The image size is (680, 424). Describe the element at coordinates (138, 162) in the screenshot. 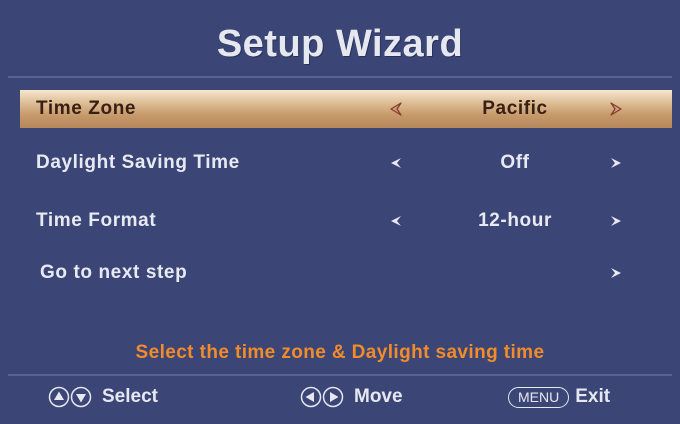

I see `menu-item-label: Daylight Saving Time` at that location.